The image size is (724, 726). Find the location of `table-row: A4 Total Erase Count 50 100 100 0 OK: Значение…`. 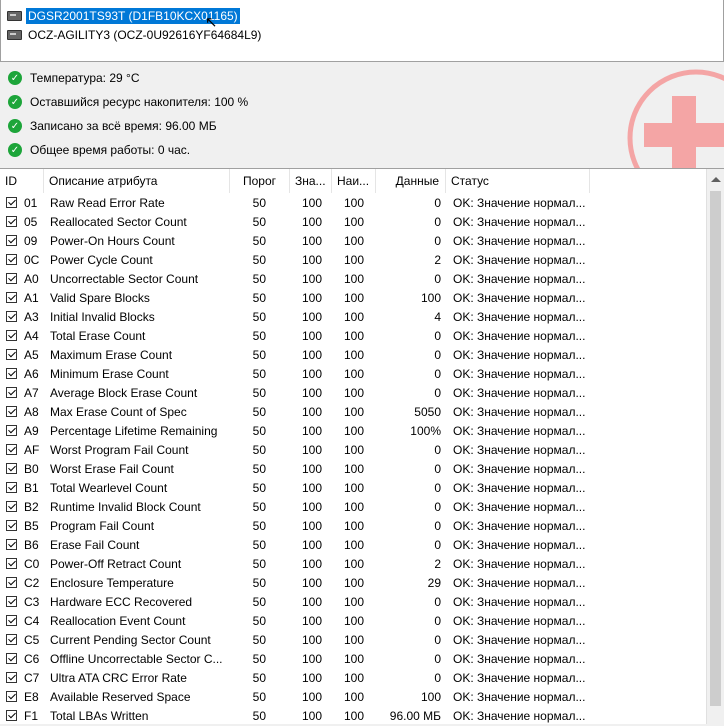

table-row: A4 Total Erase Count 50 100 100 0 OK: Значение… is located at coordinates (353, 336).